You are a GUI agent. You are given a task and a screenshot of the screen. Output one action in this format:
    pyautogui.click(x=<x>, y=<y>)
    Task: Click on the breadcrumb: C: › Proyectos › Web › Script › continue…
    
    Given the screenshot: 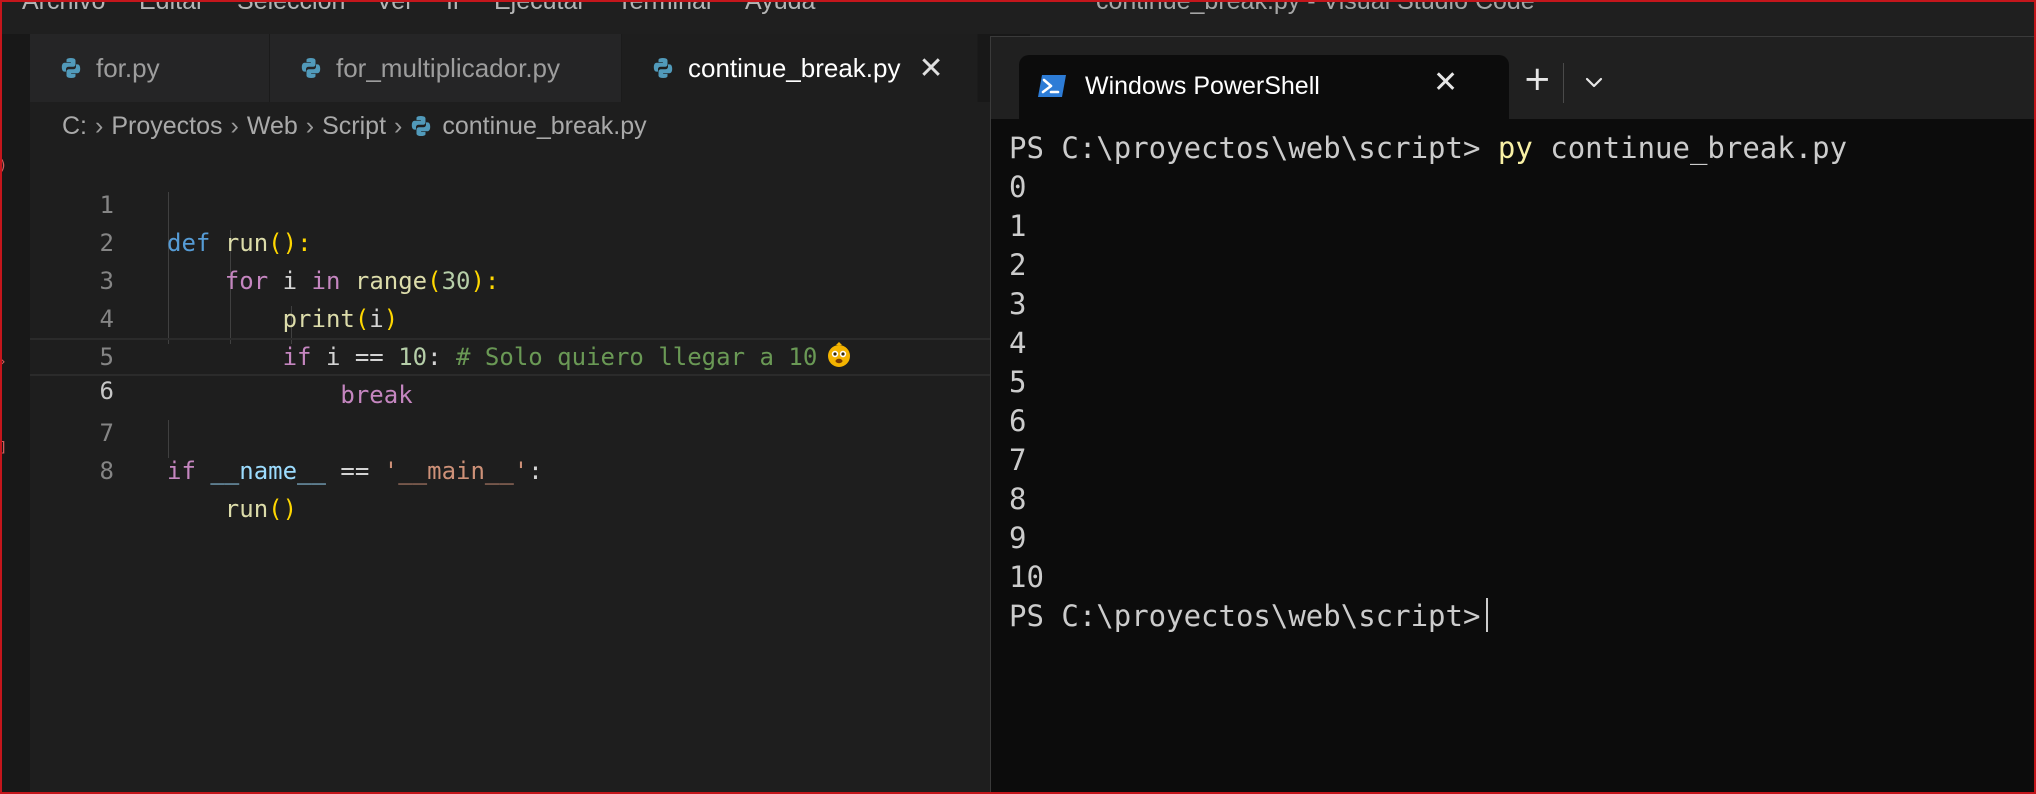 What is the action you would take?
    pyautogui.click(x=354, y=126)
    